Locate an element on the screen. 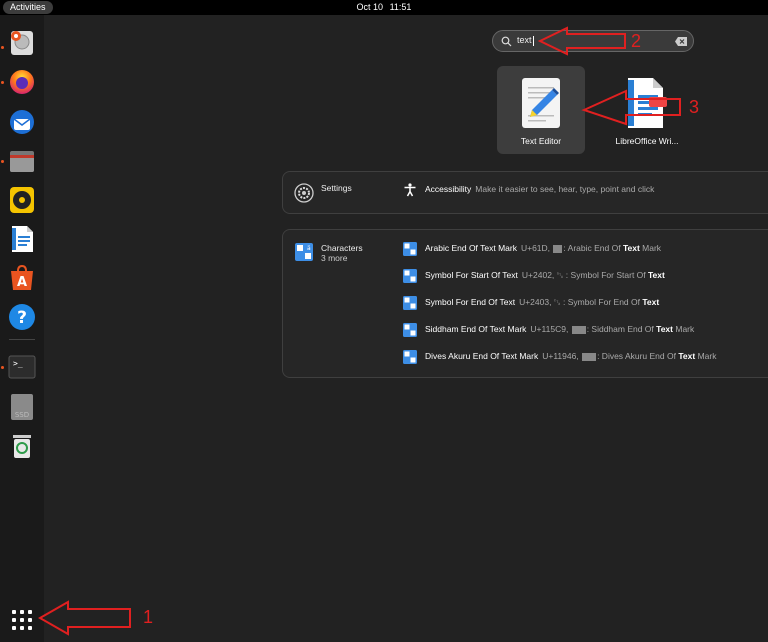 The height and width of the screenshot is (642, 768). annotation-number-1: 1 is located at coordinates (148, 617).